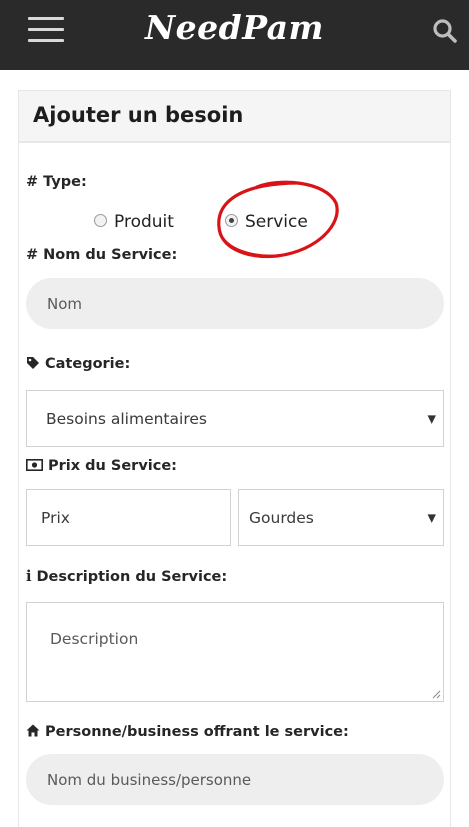 This screenshot has height=827, width=469. What do you see at coordinates (65, 303) in the screenshot?
I see `service-name-placeholder: Nom` at bounding box center [65, 303].